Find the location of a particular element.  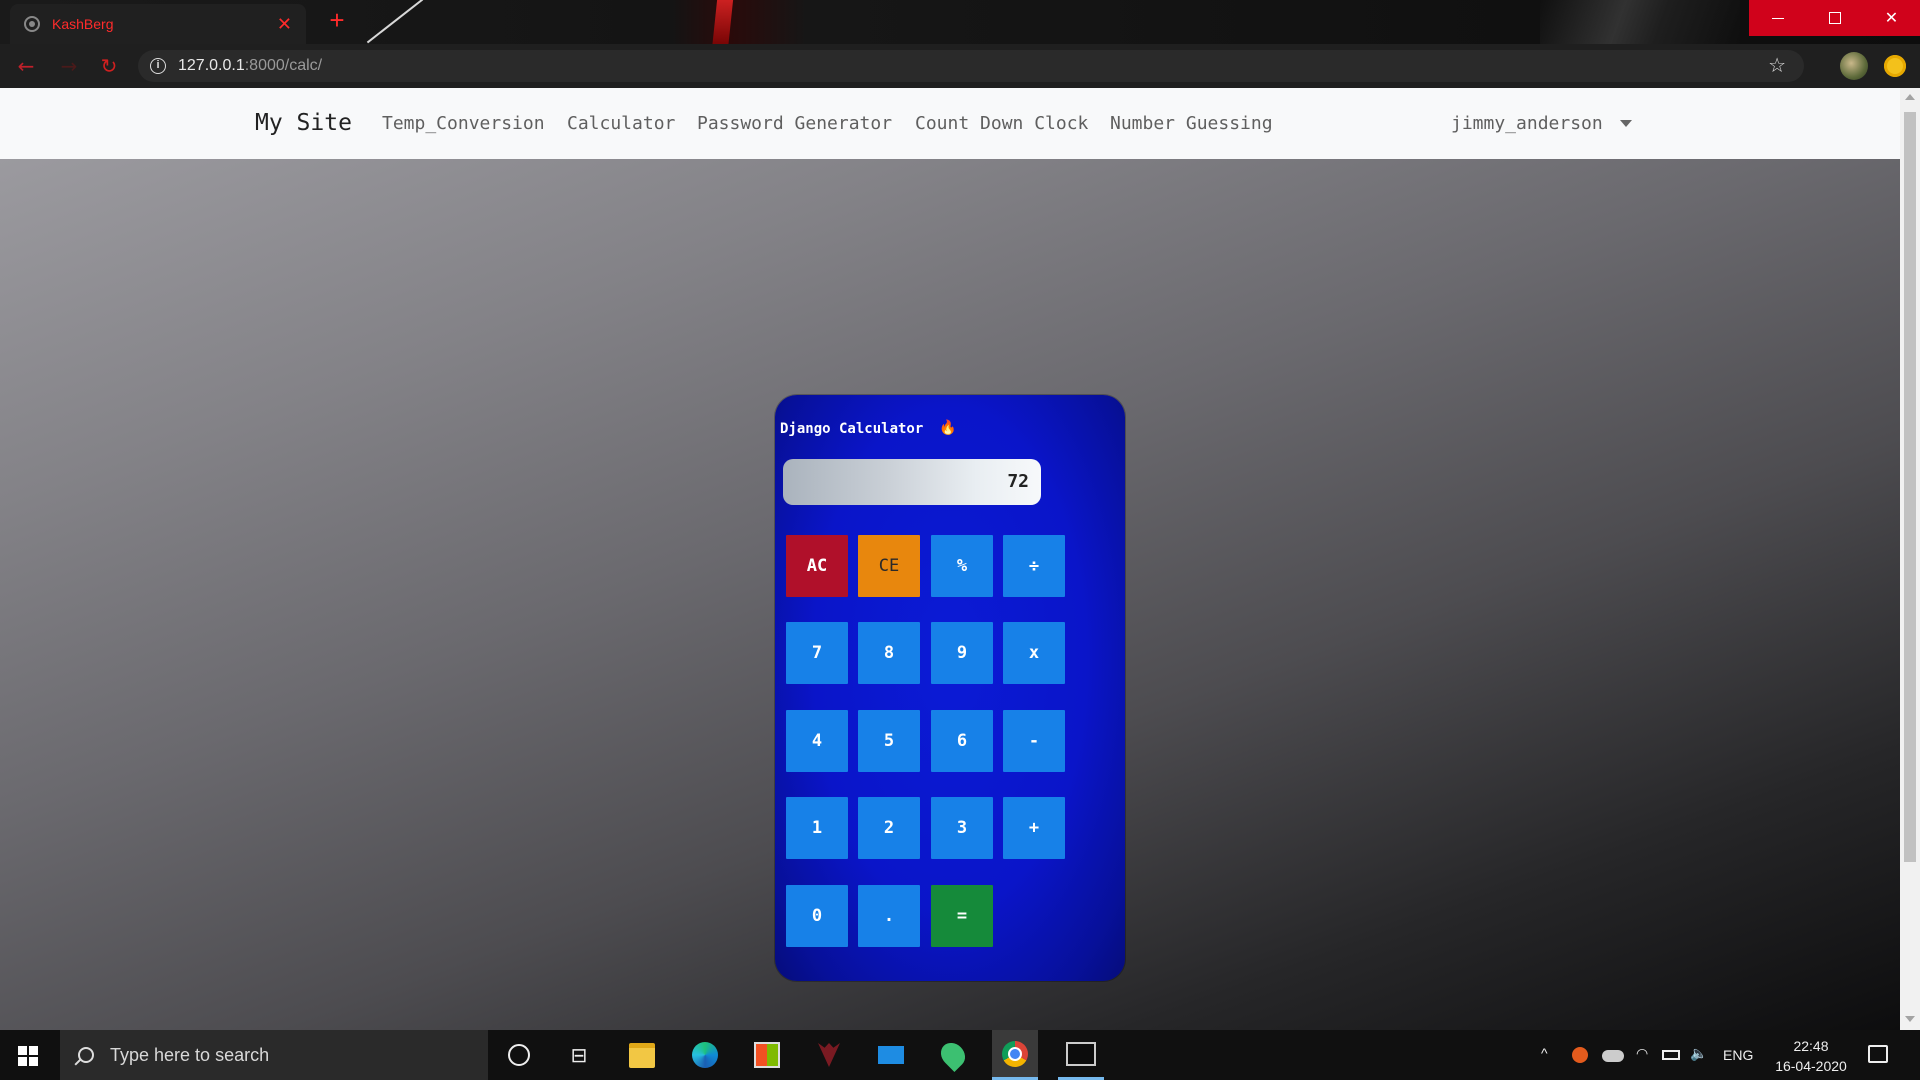

reload-icon: ↻ is located at coordinates (109, 66).